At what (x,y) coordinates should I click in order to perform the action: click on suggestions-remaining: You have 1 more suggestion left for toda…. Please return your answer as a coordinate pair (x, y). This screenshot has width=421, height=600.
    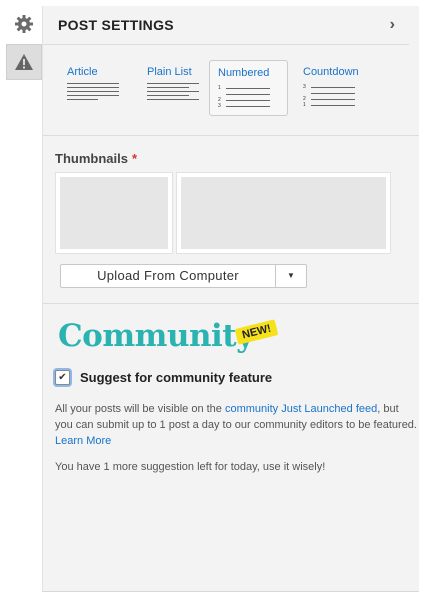
    Looking at the image, I should click on (190, 467).